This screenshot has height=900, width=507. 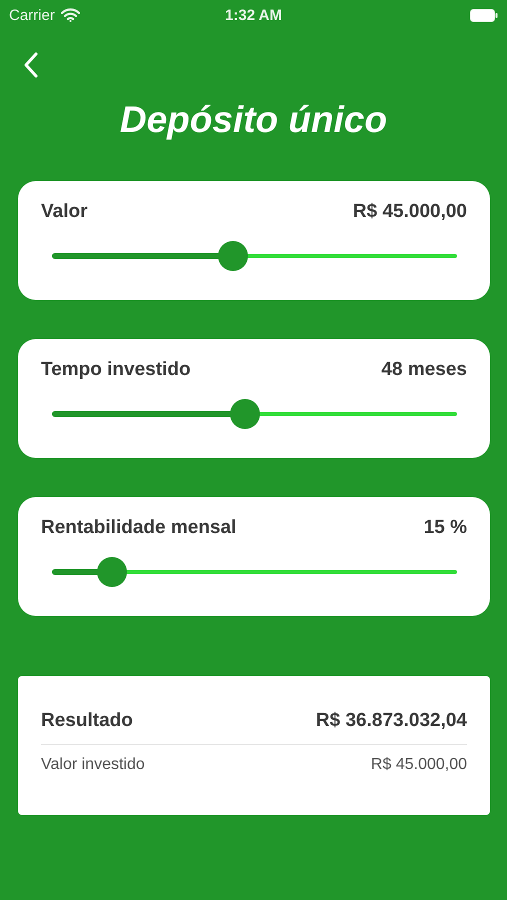 What do you see at coordinates (138, 528) in the screenshot?
I see `slider-label: Rentabilidade mensal` at bounding box center [138, 528].